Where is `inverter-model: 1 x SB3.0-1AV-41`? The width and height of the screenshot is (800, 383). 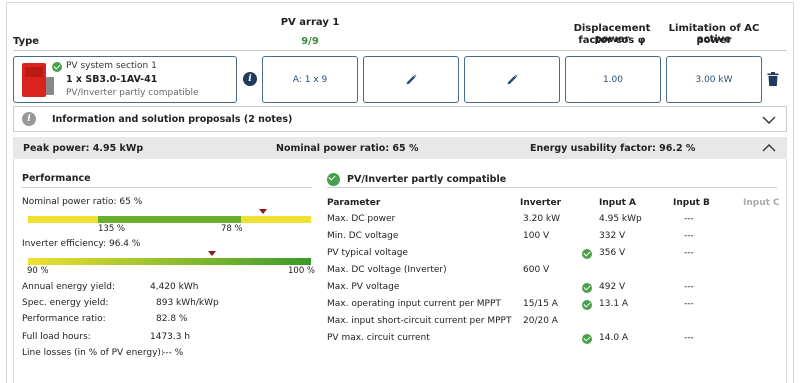
inverter-model: 1 x SB3.0-1AV-41 is located at coordinates (112, 79).